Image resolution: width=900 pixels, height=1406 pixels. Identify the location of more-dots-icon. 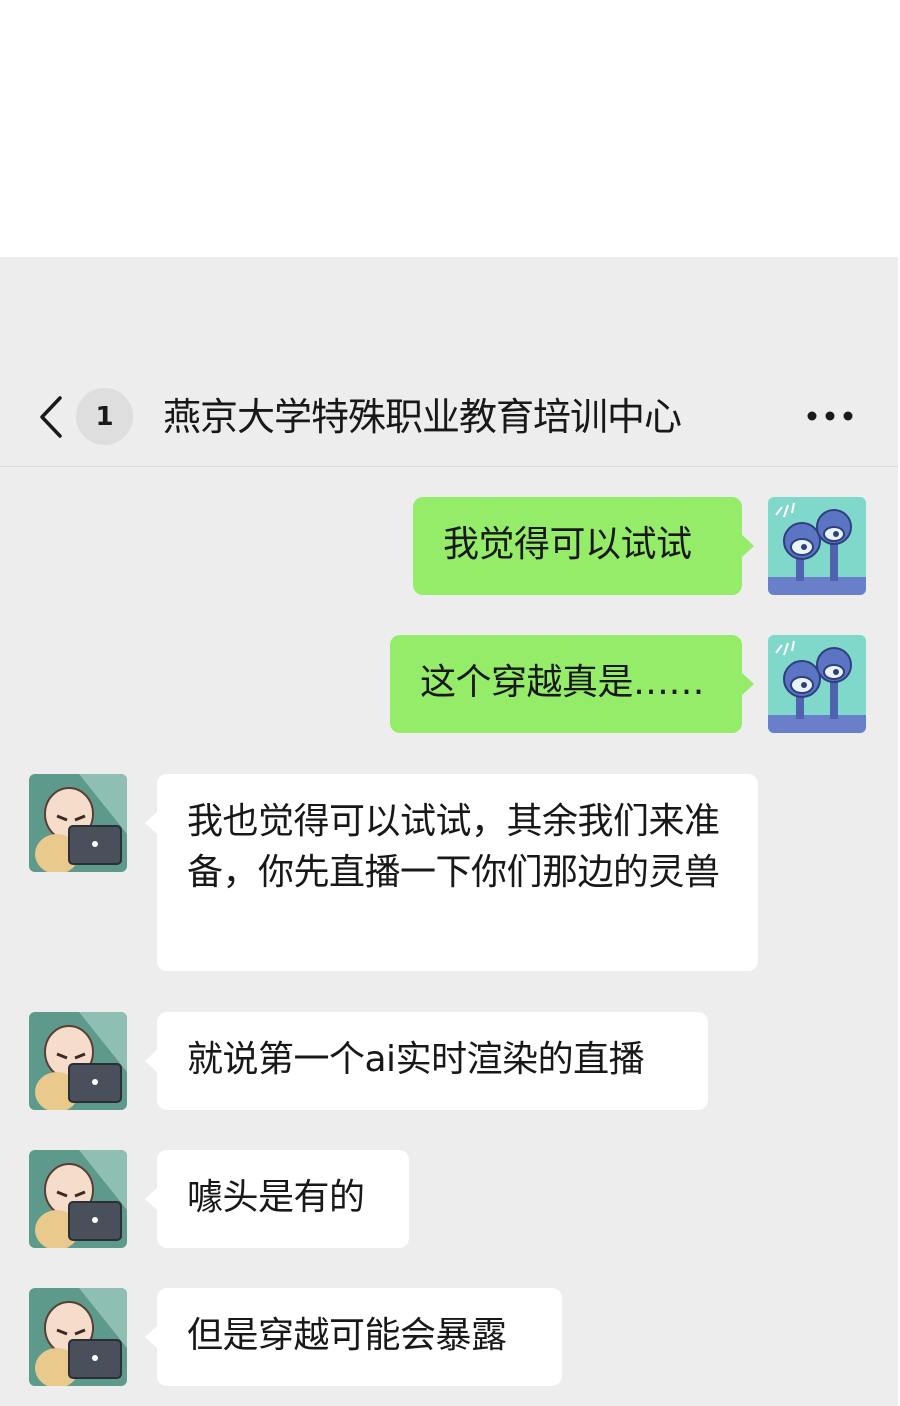
(830, 416).